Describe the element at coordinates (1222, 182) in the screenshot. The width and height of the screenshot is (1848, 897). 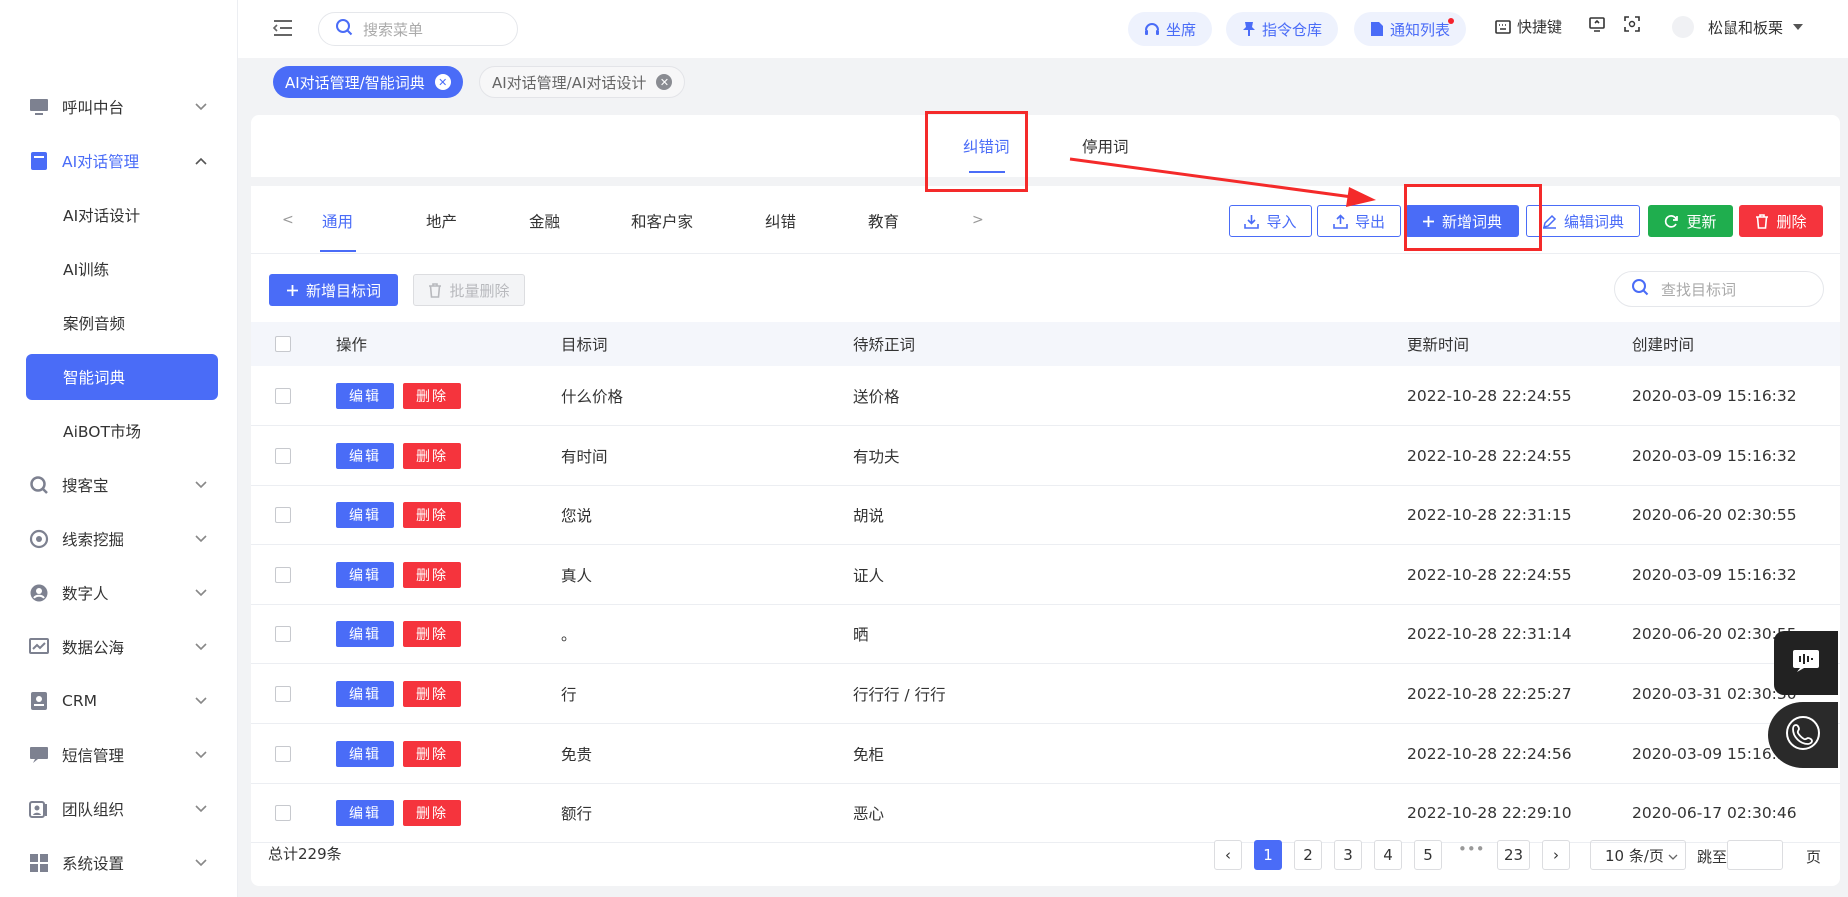
I see `annotation-arrow` at that location.